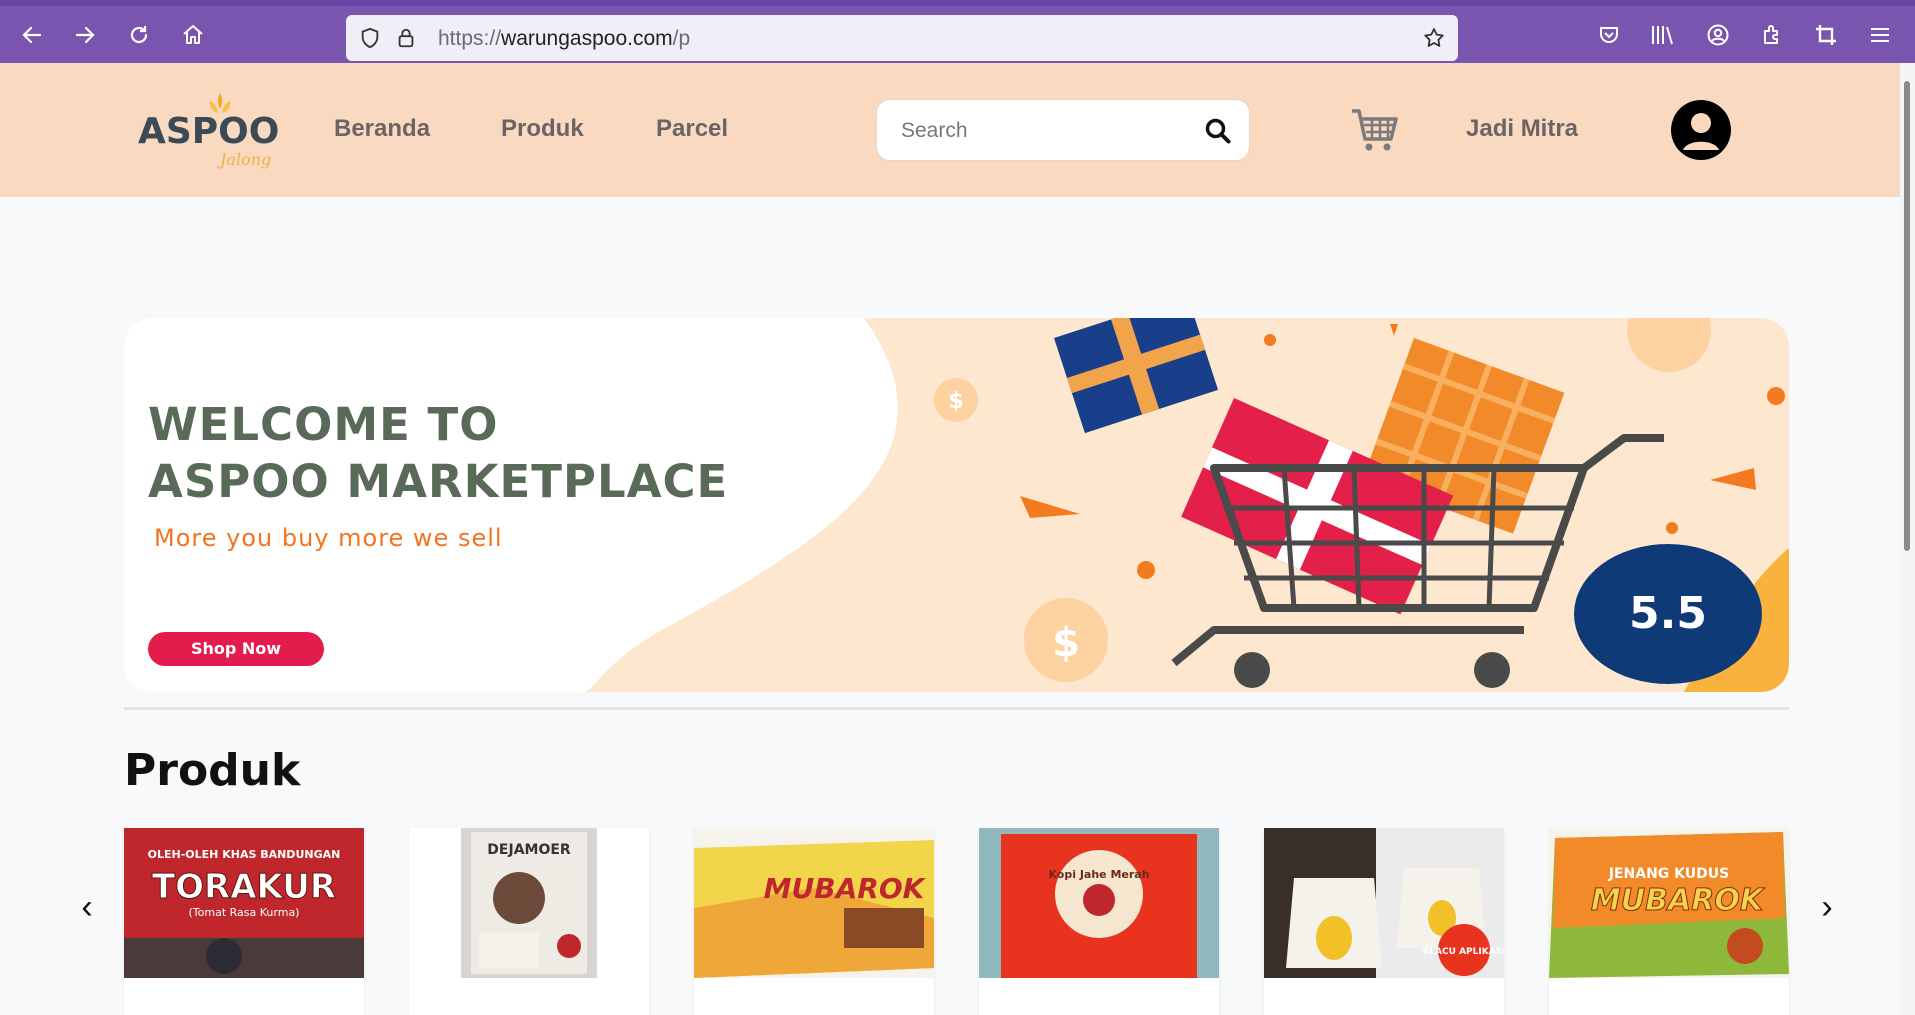 The image size is (1915, 1015). What do you see at coordinates (1880, 35) in the screenshot?
I see `menu-hamburger-icon` at bounding box center [1880, 35].